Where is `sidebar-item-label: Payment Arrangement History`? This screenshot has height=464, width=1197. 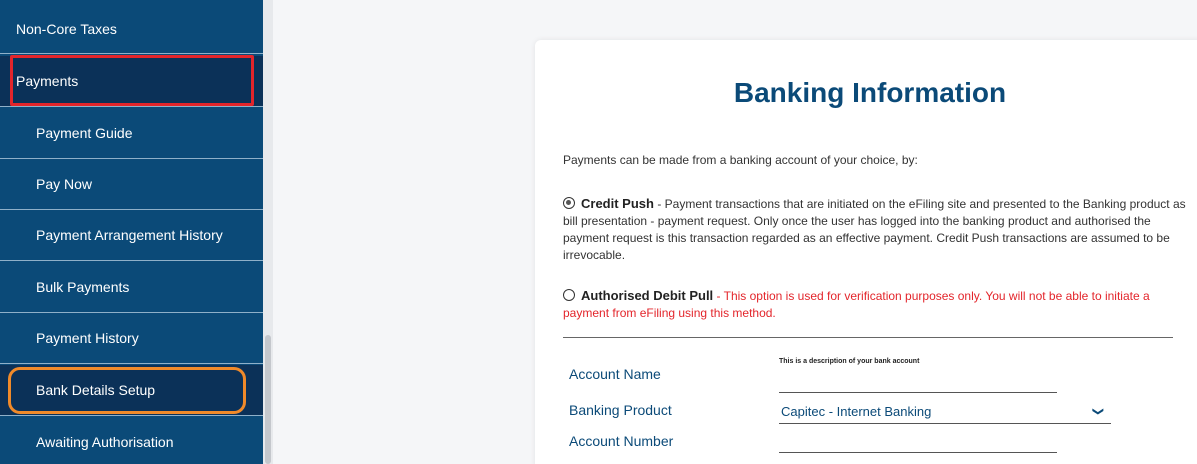
sidebar-item-label: Payment Arrangement History is located at coordinates (129, 235).